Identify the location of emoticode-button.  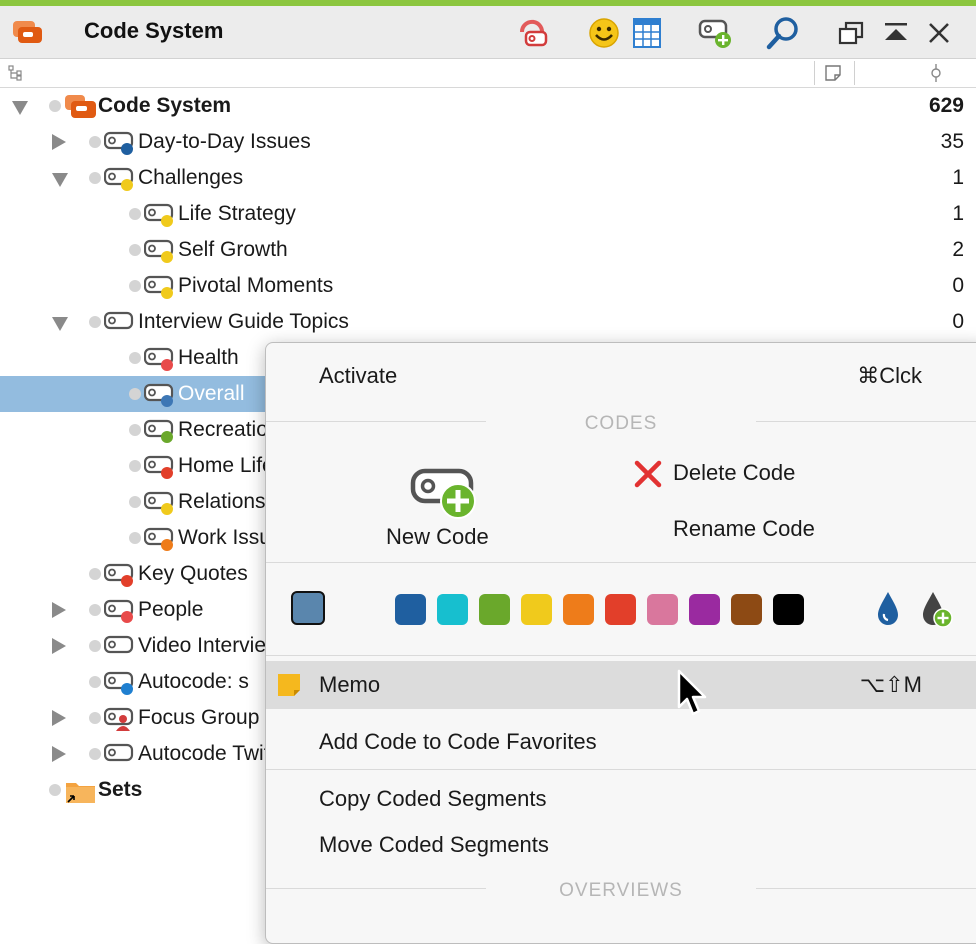
(604, 33).